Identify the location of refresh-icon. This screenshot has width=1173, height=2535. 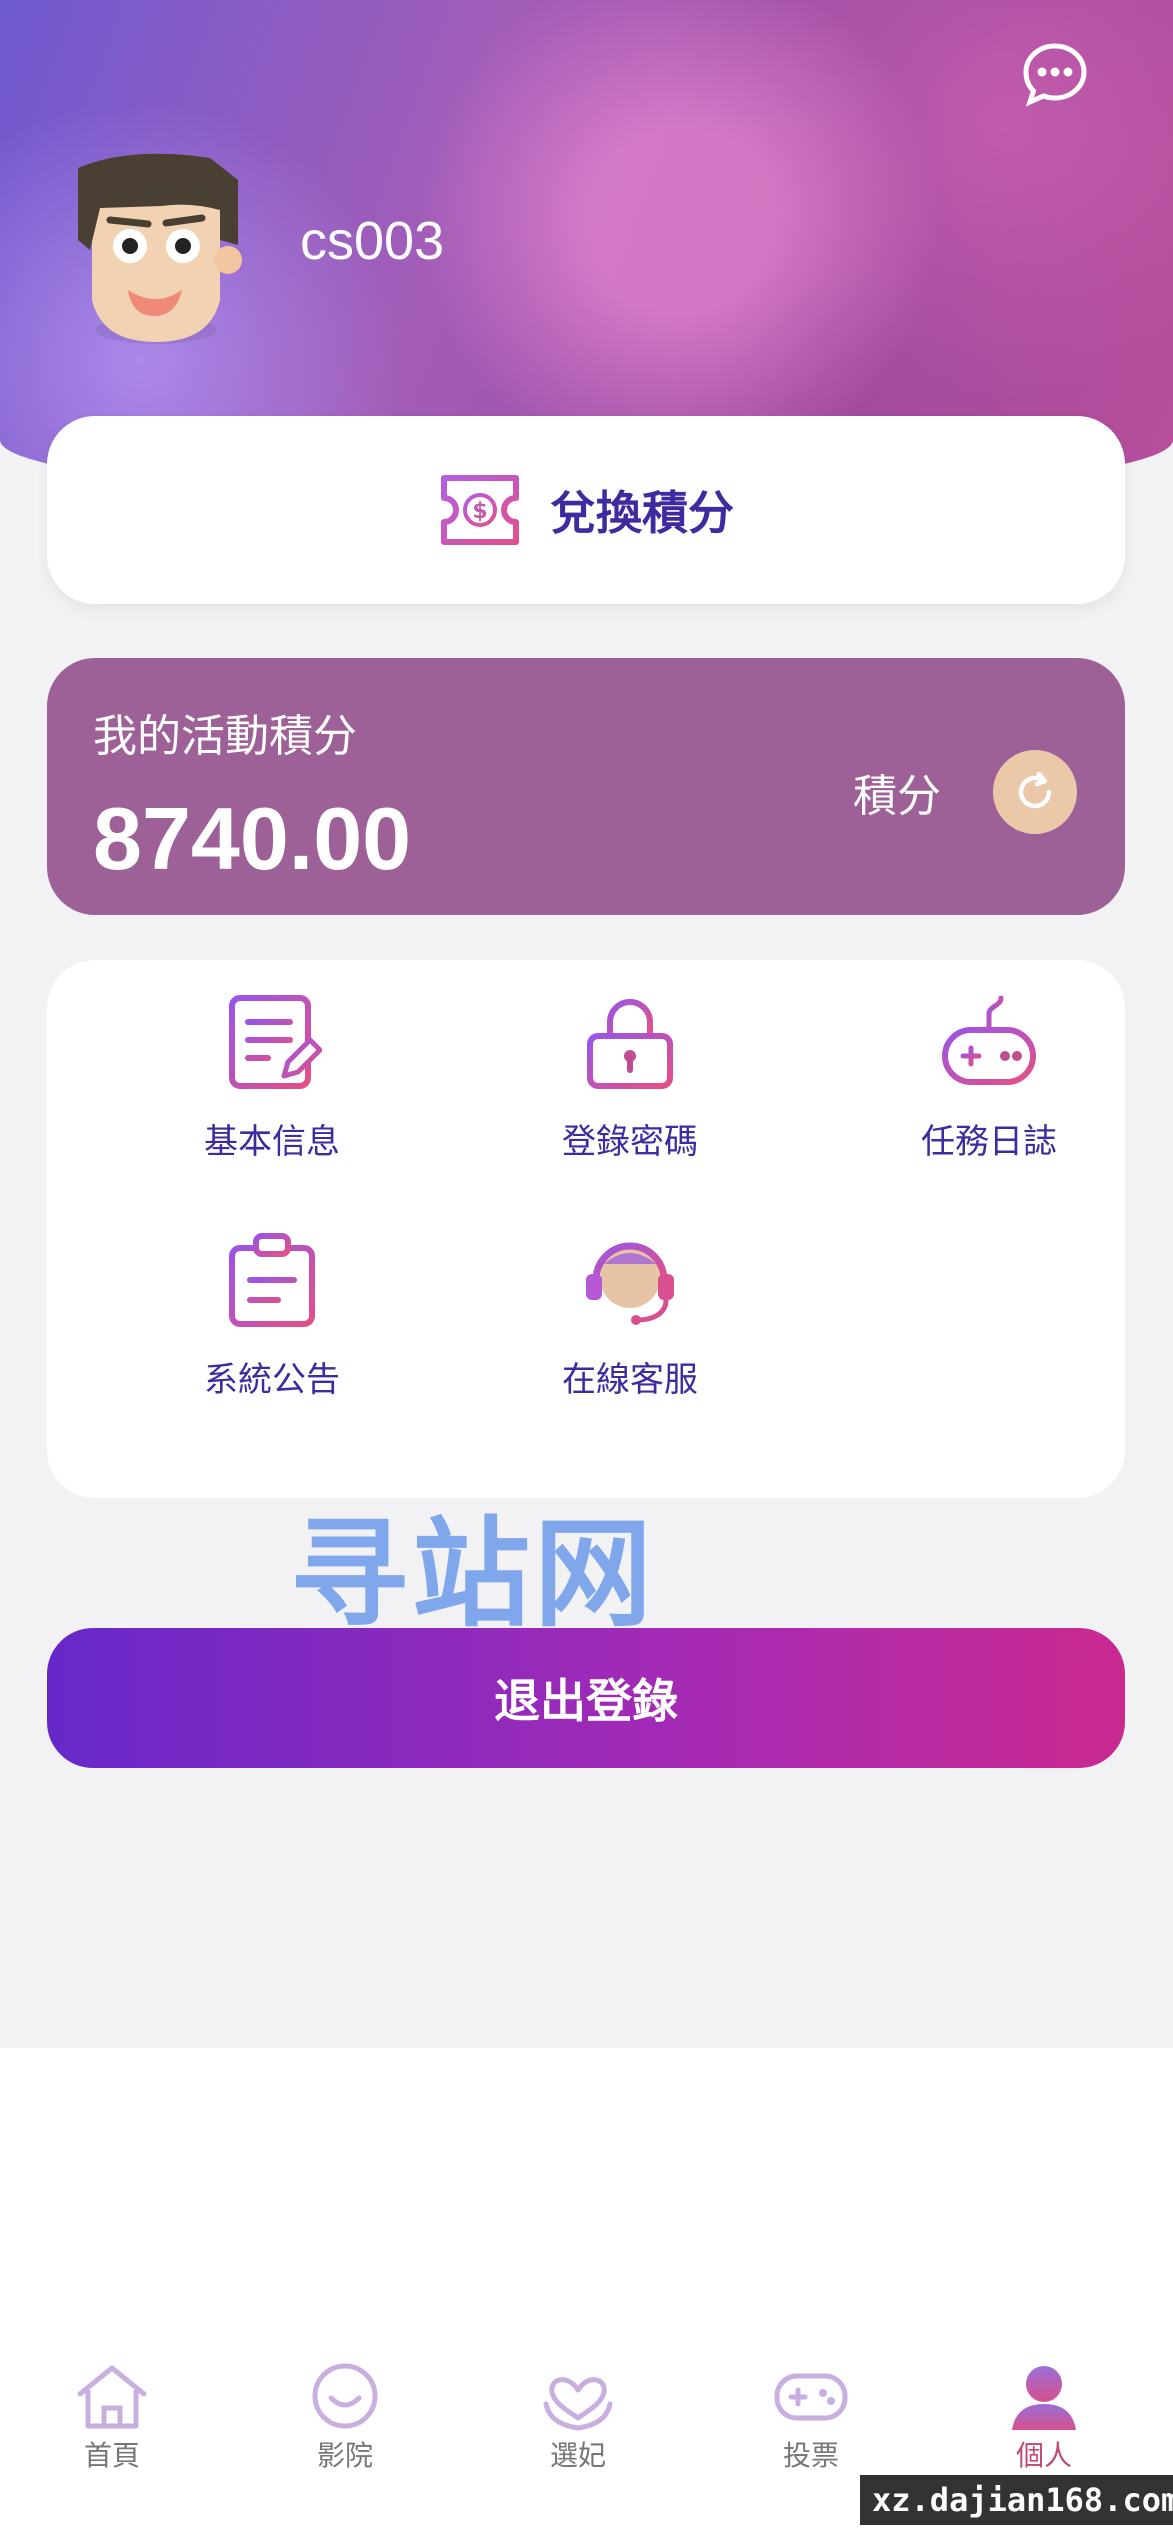
(1035, 790).